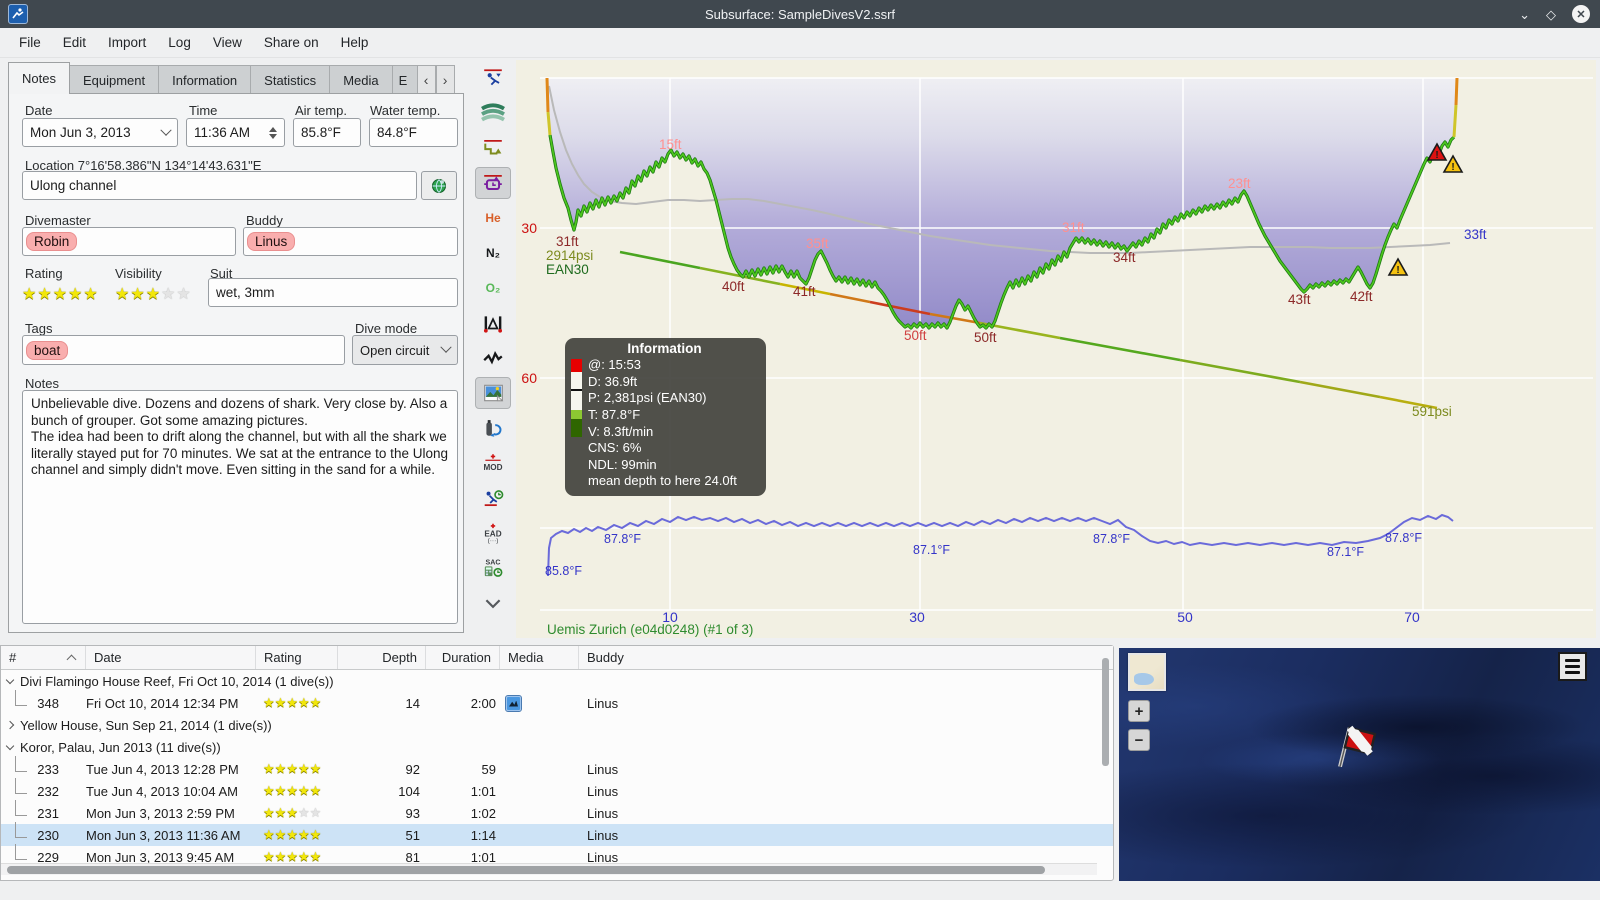 The height and width of the screenshot is (900, 1600). Describe the element at coordinates (493, 288) in the screenshot. I see `oxygen-graph-icon: O₂` at that location.